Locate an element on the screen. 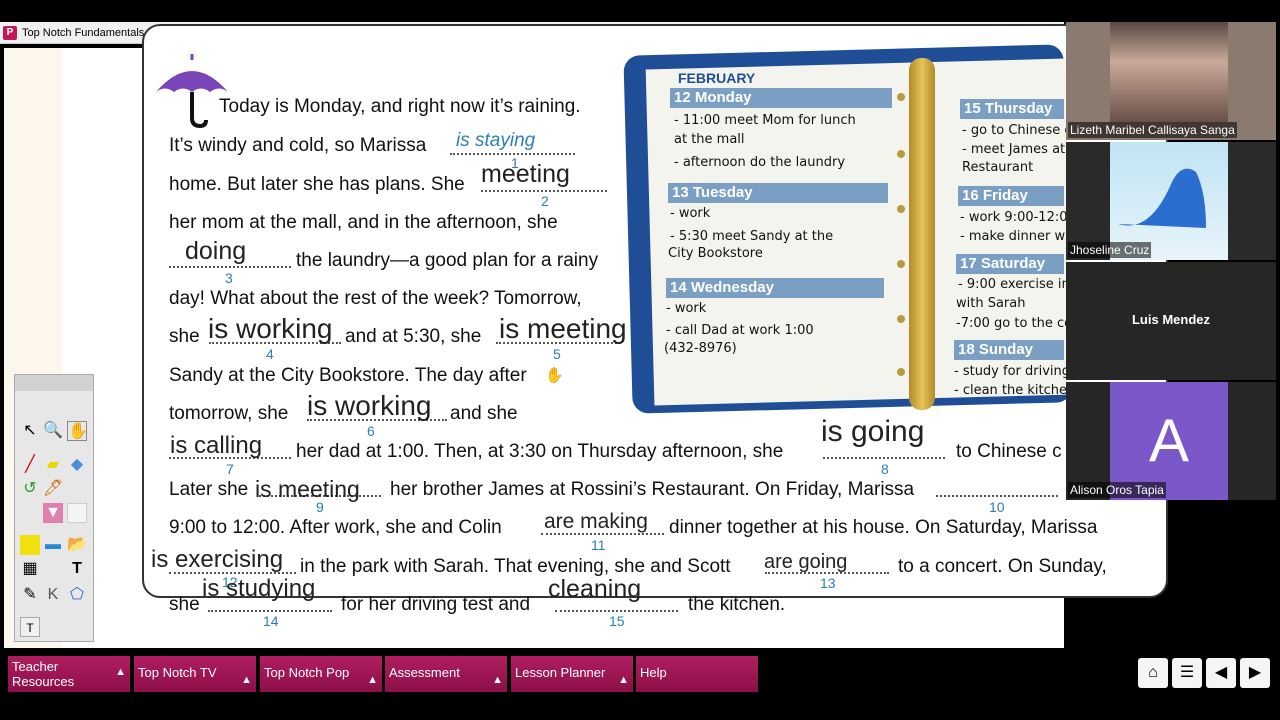 The width and height of the screenshot is (1280, 720). planner-entry: - make dinner with is located at coordinates (1021, 236).